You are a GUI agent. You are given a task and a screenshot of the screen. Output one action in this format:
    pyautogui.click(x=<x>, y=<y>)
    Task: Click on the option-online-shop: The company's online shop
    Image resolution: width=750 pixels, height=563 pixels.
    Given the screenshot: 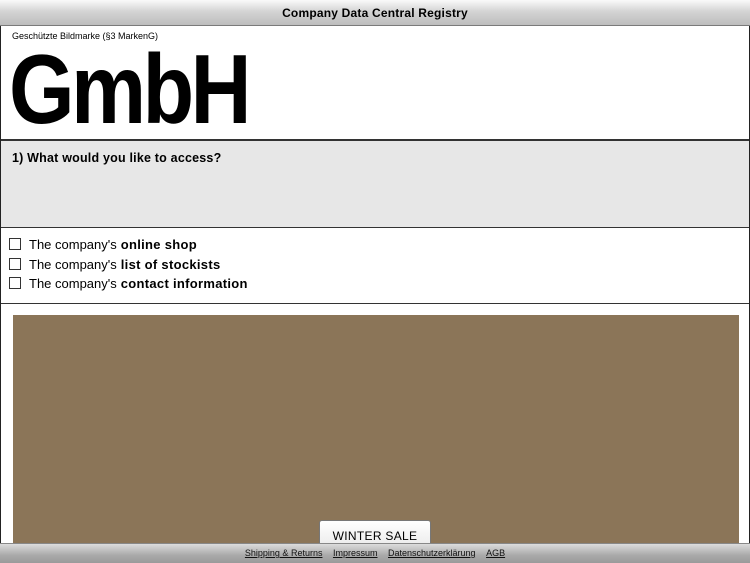 What is the action you would take?
    pyautogui.click(x=103, y=244)
    